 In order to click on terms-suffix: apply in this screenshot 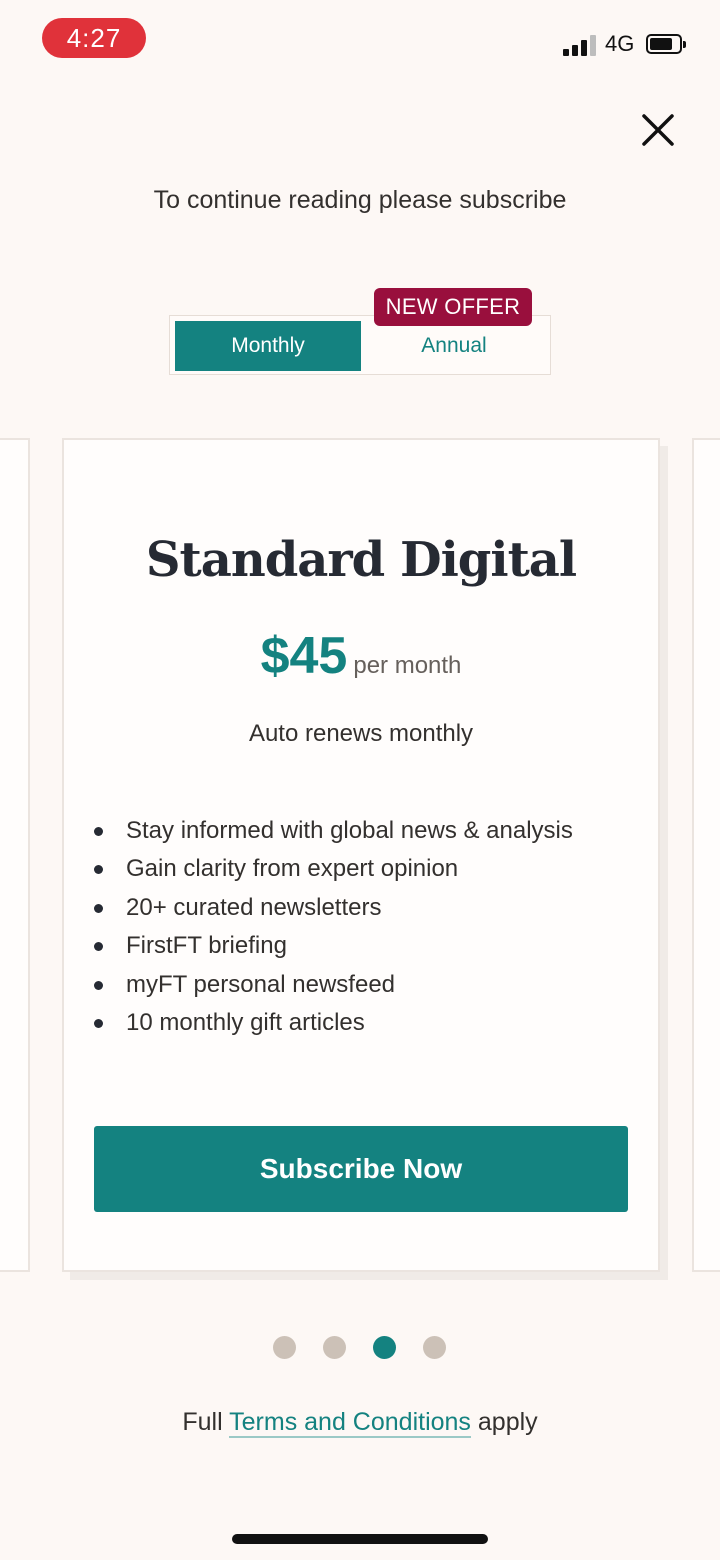, I will do `click(507, 1422)`.